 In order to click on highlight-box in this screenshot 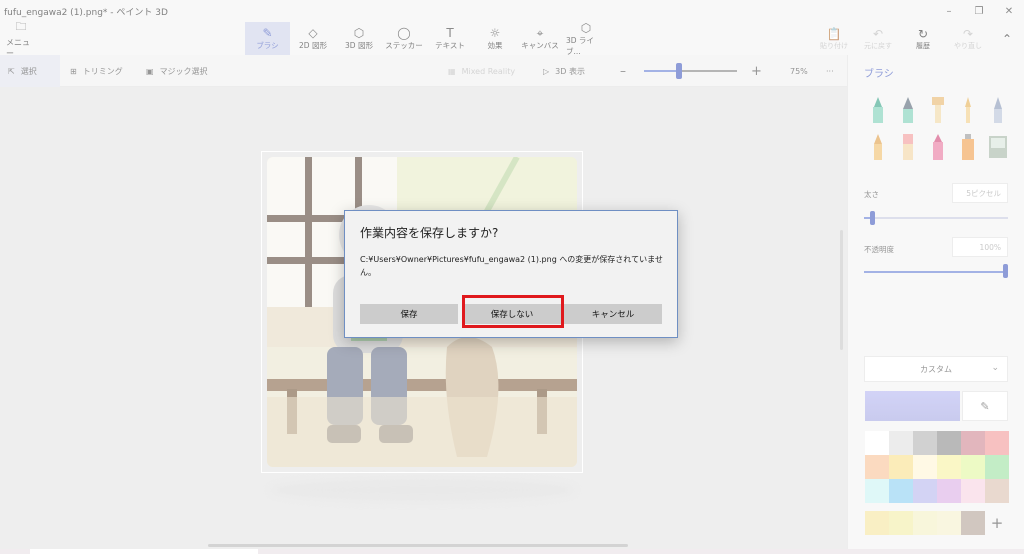, I will do `click(513, 311)`.